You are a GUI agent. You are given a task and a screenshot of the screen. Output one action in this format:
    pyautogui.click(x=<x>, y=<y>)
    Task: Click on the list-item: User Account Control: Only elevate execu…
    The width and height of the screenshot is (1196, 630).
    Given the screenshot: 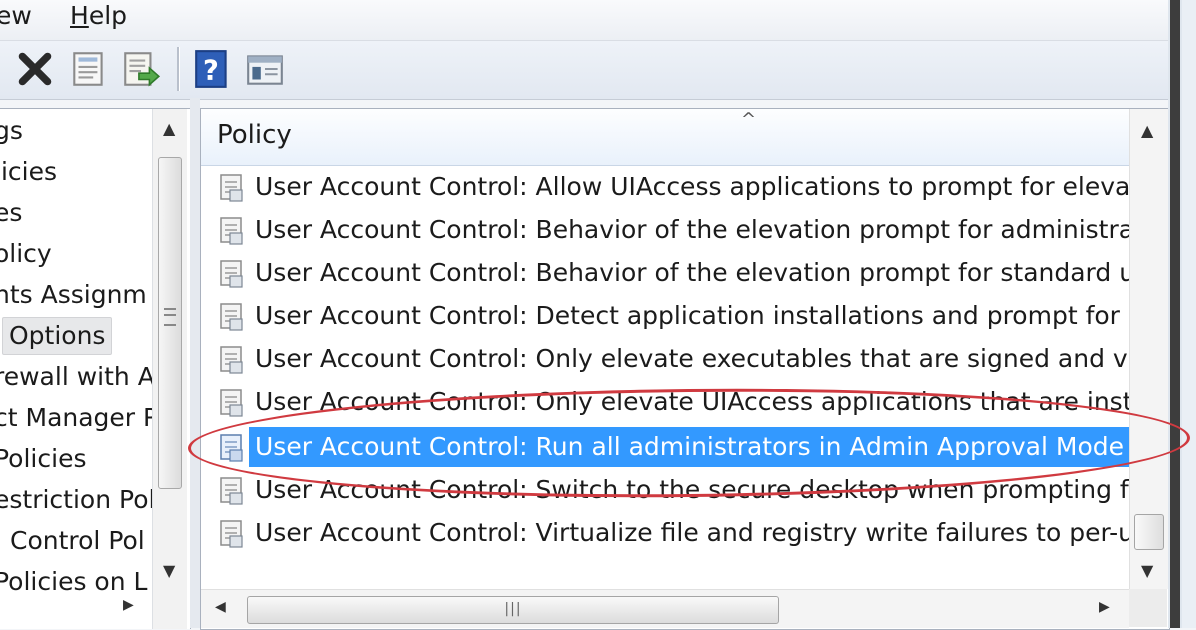 What is the action you would take?
    pyautogui.click(x=670, y=359)
    